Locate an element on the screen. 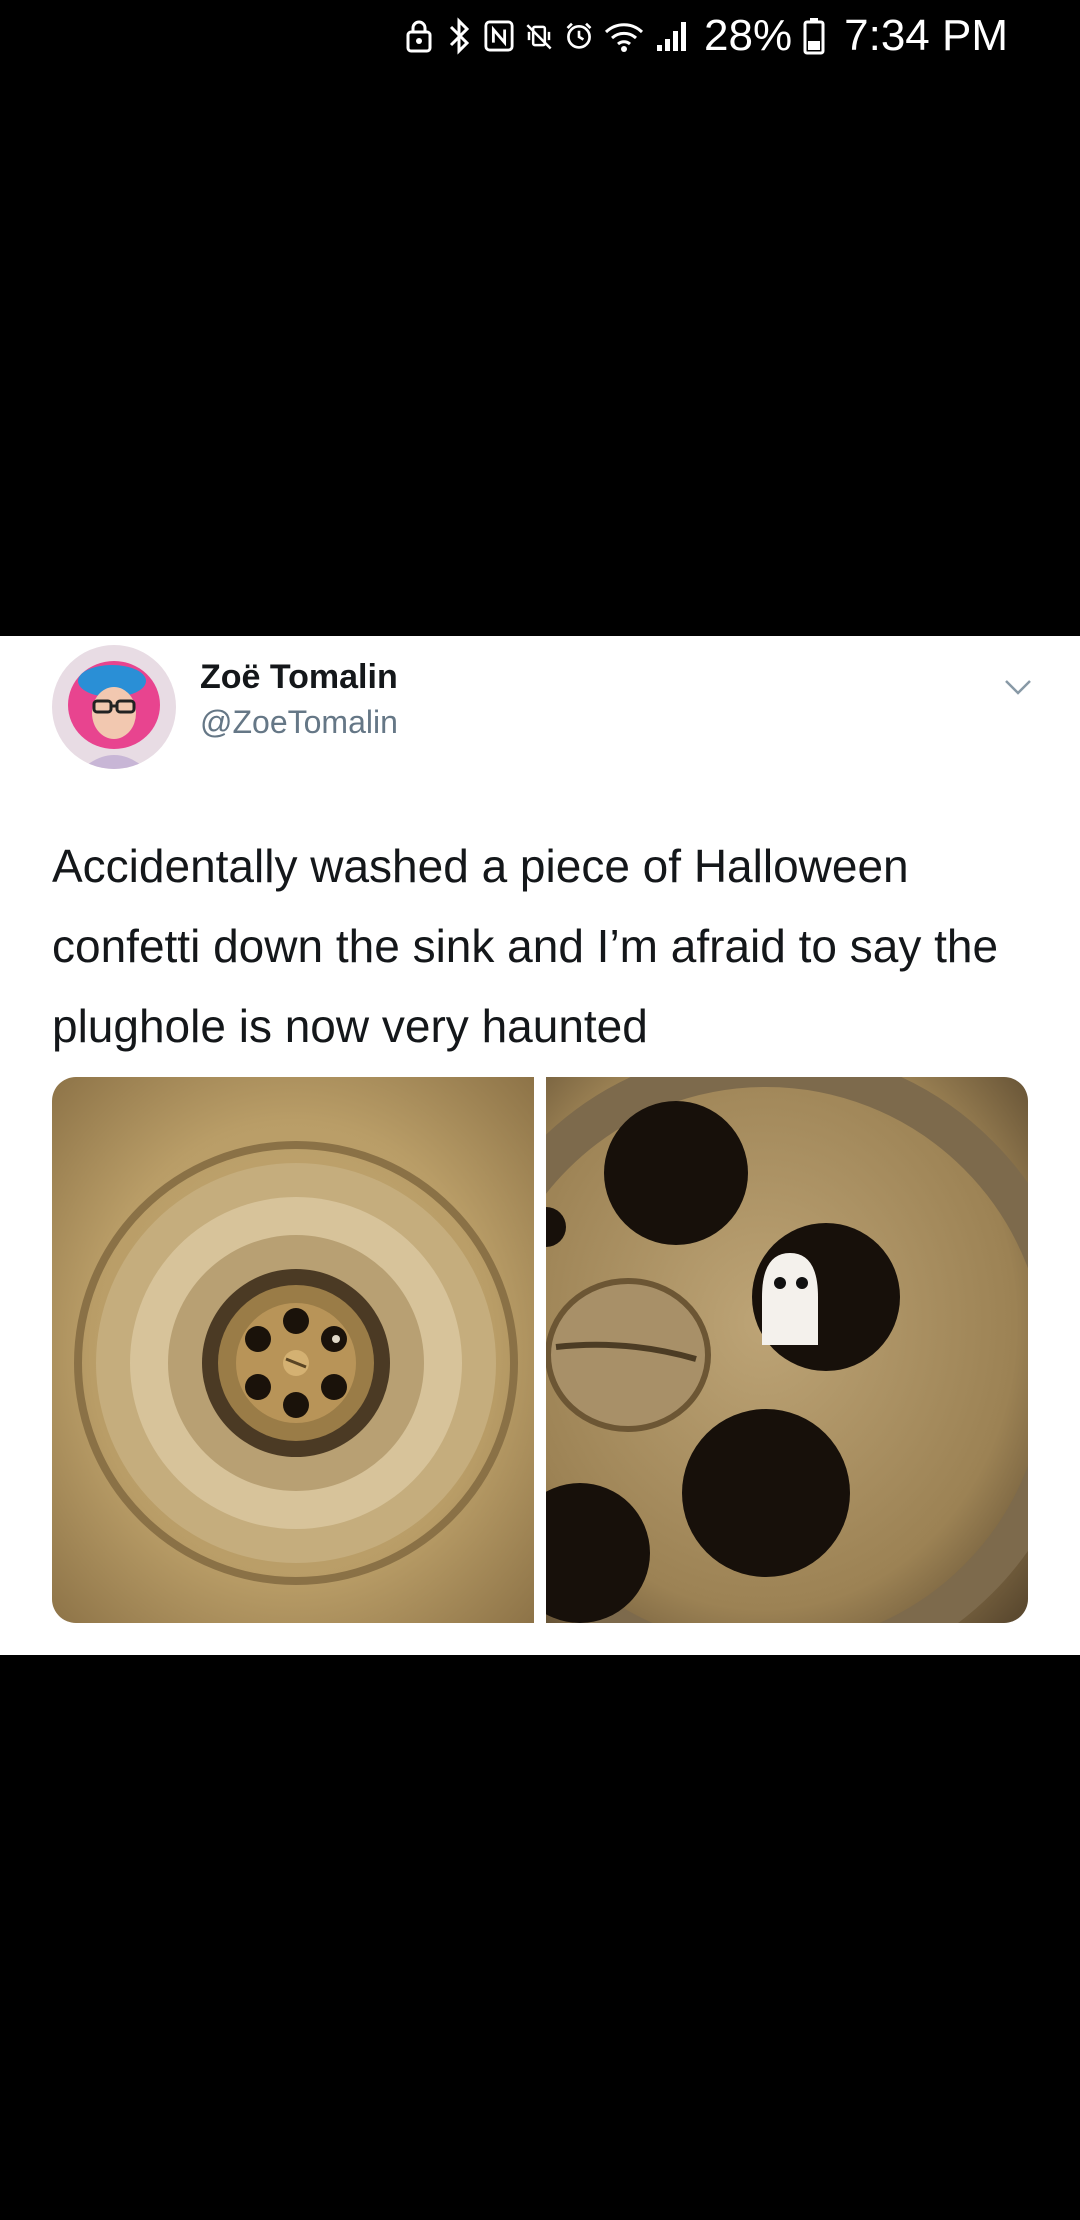 The width and height of the screenshot is (1080, 2220). wifi-icon is located at coordinates (624, 36).